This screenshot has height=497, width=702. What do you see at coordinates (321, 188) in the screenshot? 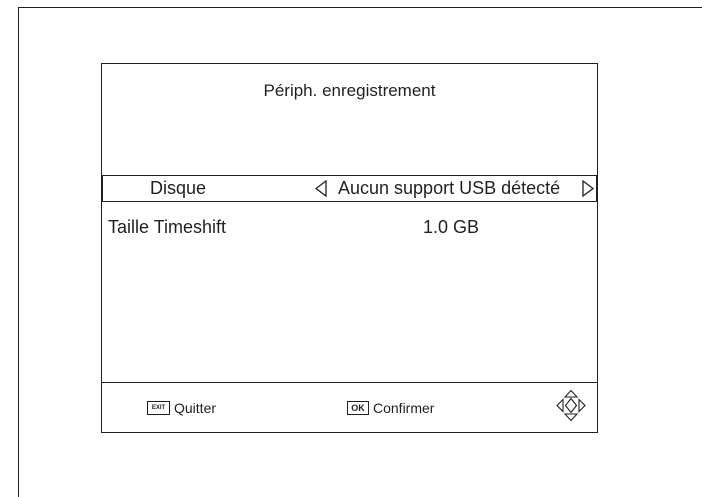
I see `arrow-left-icon` at bounding box center [321, 188].